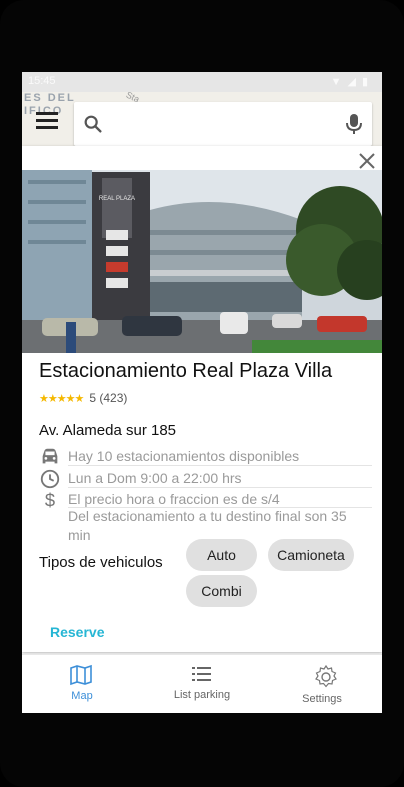 The height and width of the screenshot is (787, 404). What do you see at coordinates (42, 81) in the screenshot?
I see `status-time: 15:45` at bounding box center [42, 81].